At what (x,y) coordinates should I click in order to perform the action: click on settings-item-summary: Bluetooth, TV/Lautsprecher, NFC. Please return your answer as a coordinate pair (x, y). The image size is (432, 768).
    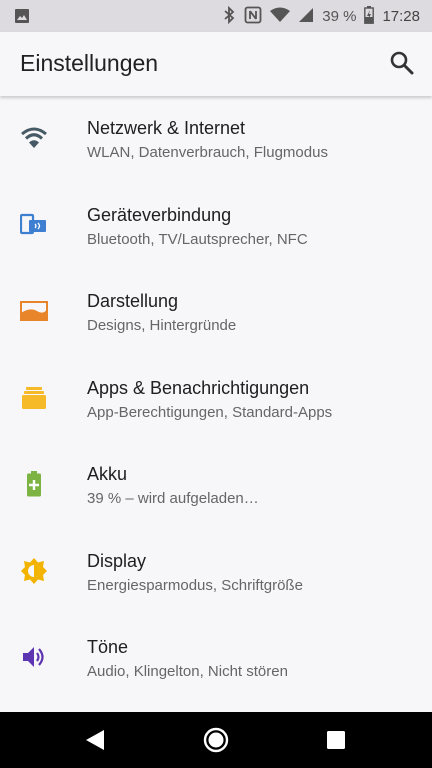
    Looking at the image, I should click on (197, 239).